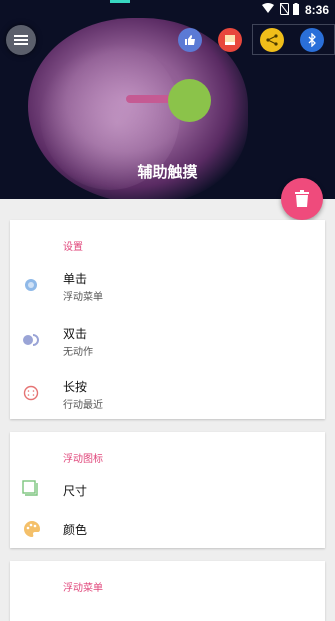  What do you see at coordinates (31, 491) in the screenshot?
I see `size-icon` at bounding box center [31, 491].